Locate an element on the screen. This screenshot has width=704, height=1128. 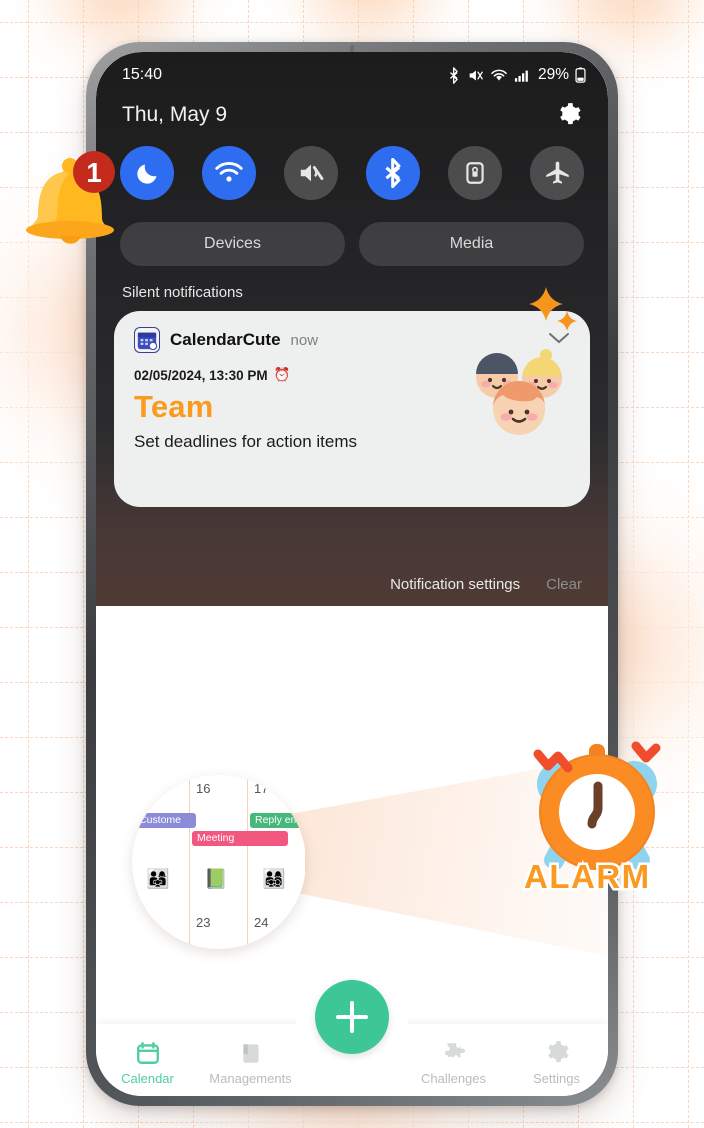
quick-toggles is located at coordinates (352, 164).